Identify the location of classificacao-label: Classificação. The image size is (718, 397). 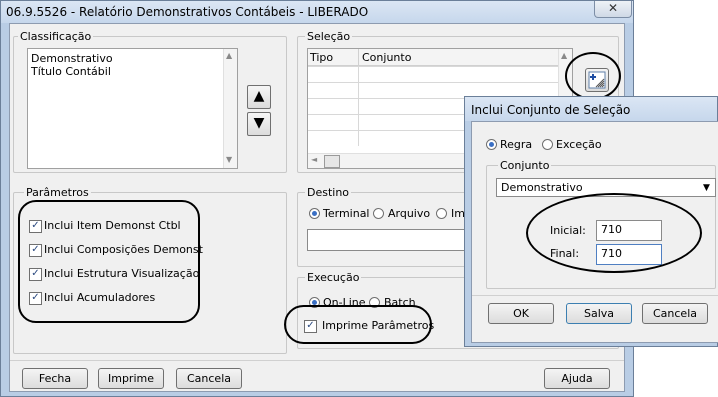
(56, 36).